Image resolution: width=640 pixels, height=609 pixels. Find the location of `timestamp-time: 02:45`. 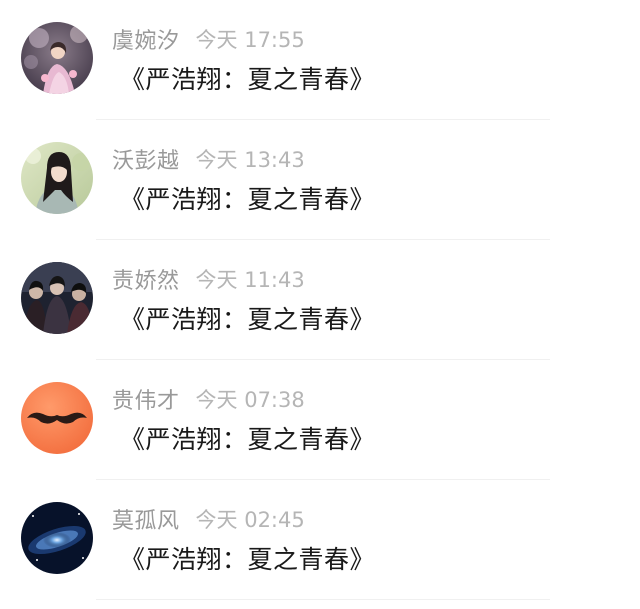

timestamp-time: 02:45 is located at coordinates (274, 520).